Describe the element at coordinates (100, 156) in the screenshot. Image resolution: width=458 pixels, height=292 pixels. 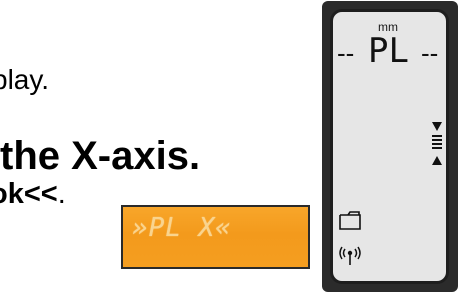
I see `instruction-line-x-axis: the X-axis.` at that location.